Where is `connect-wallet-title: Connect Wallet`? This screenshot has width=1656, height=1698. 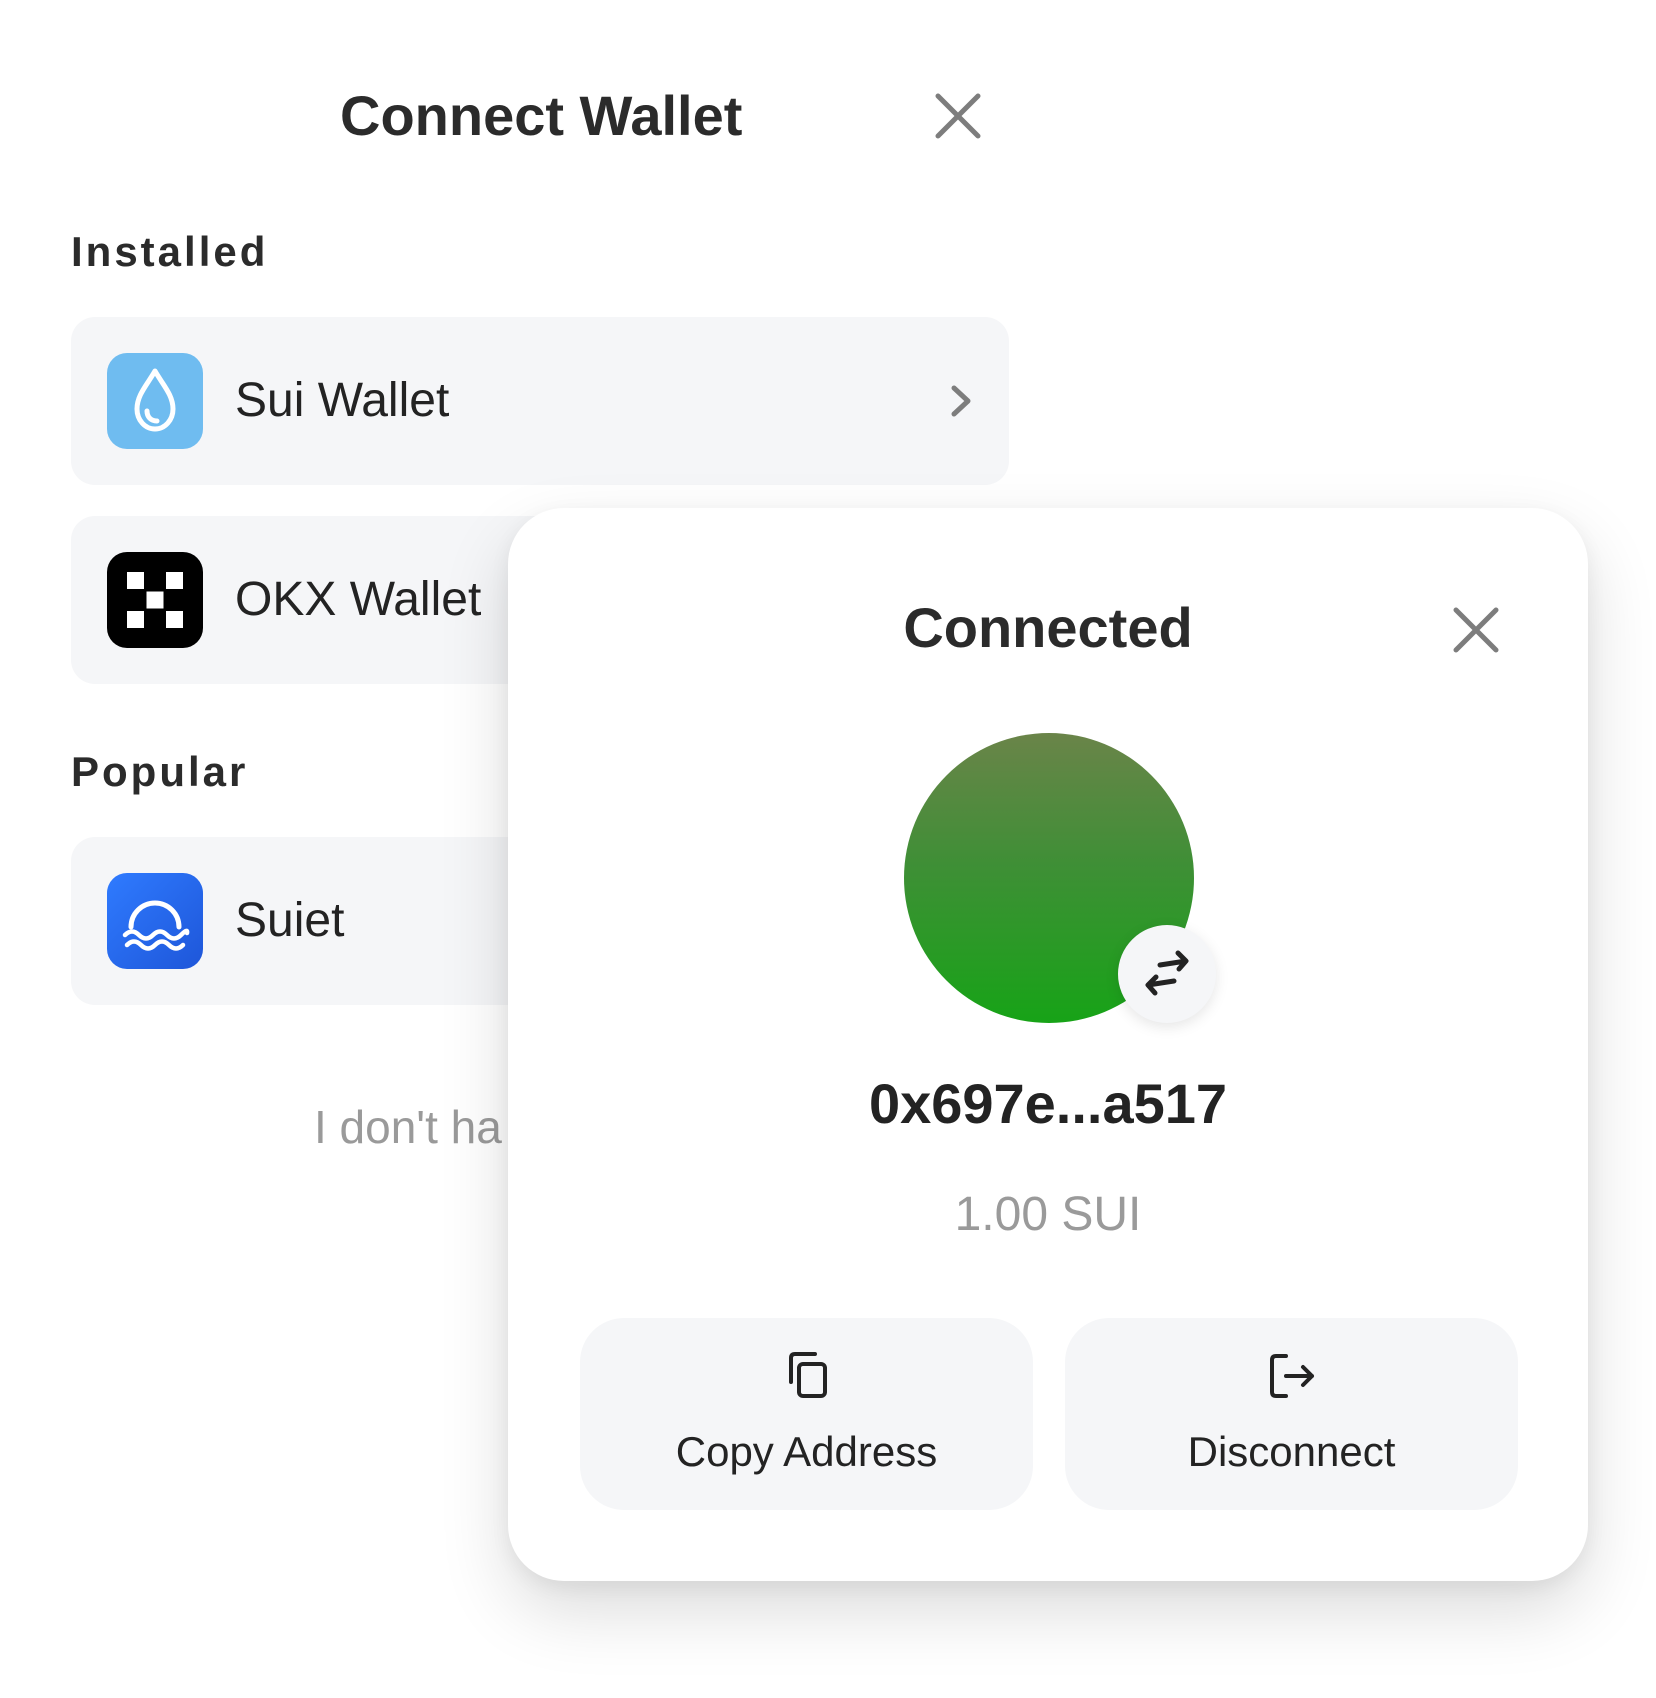
connect-wallet-title: Connect Wallet is located at coordinates (541, 115).